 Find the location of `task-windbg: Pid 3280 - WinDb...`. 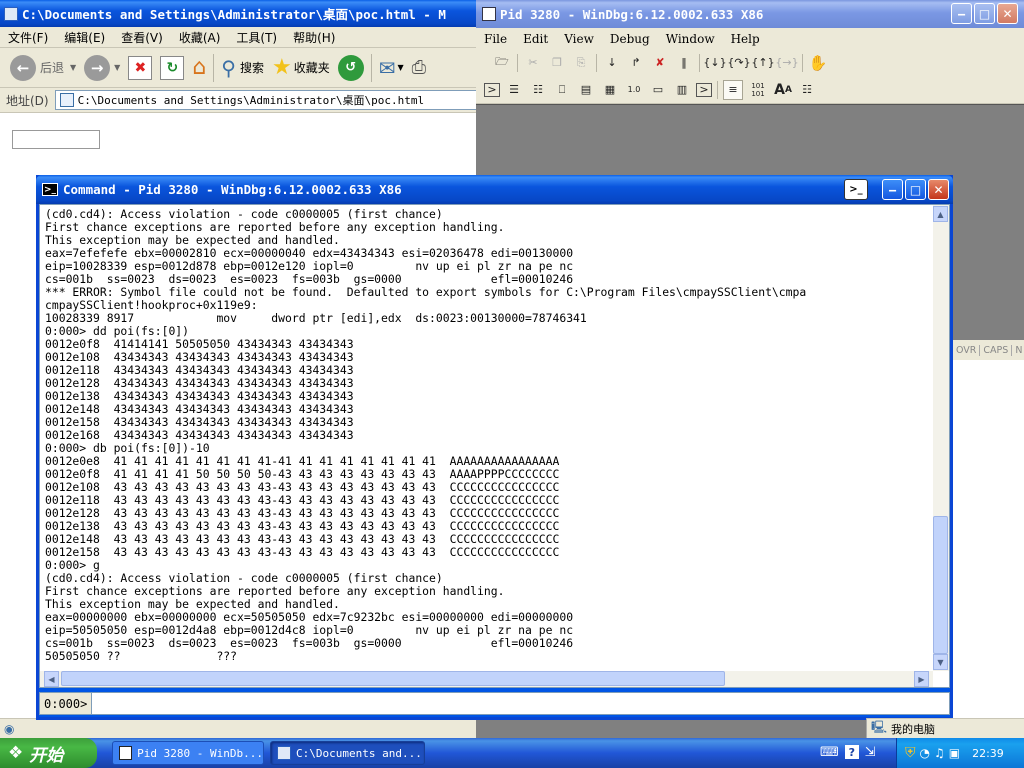

task-windbg: Pid 3280 - WinDb... is located at coordinates (188, 753).